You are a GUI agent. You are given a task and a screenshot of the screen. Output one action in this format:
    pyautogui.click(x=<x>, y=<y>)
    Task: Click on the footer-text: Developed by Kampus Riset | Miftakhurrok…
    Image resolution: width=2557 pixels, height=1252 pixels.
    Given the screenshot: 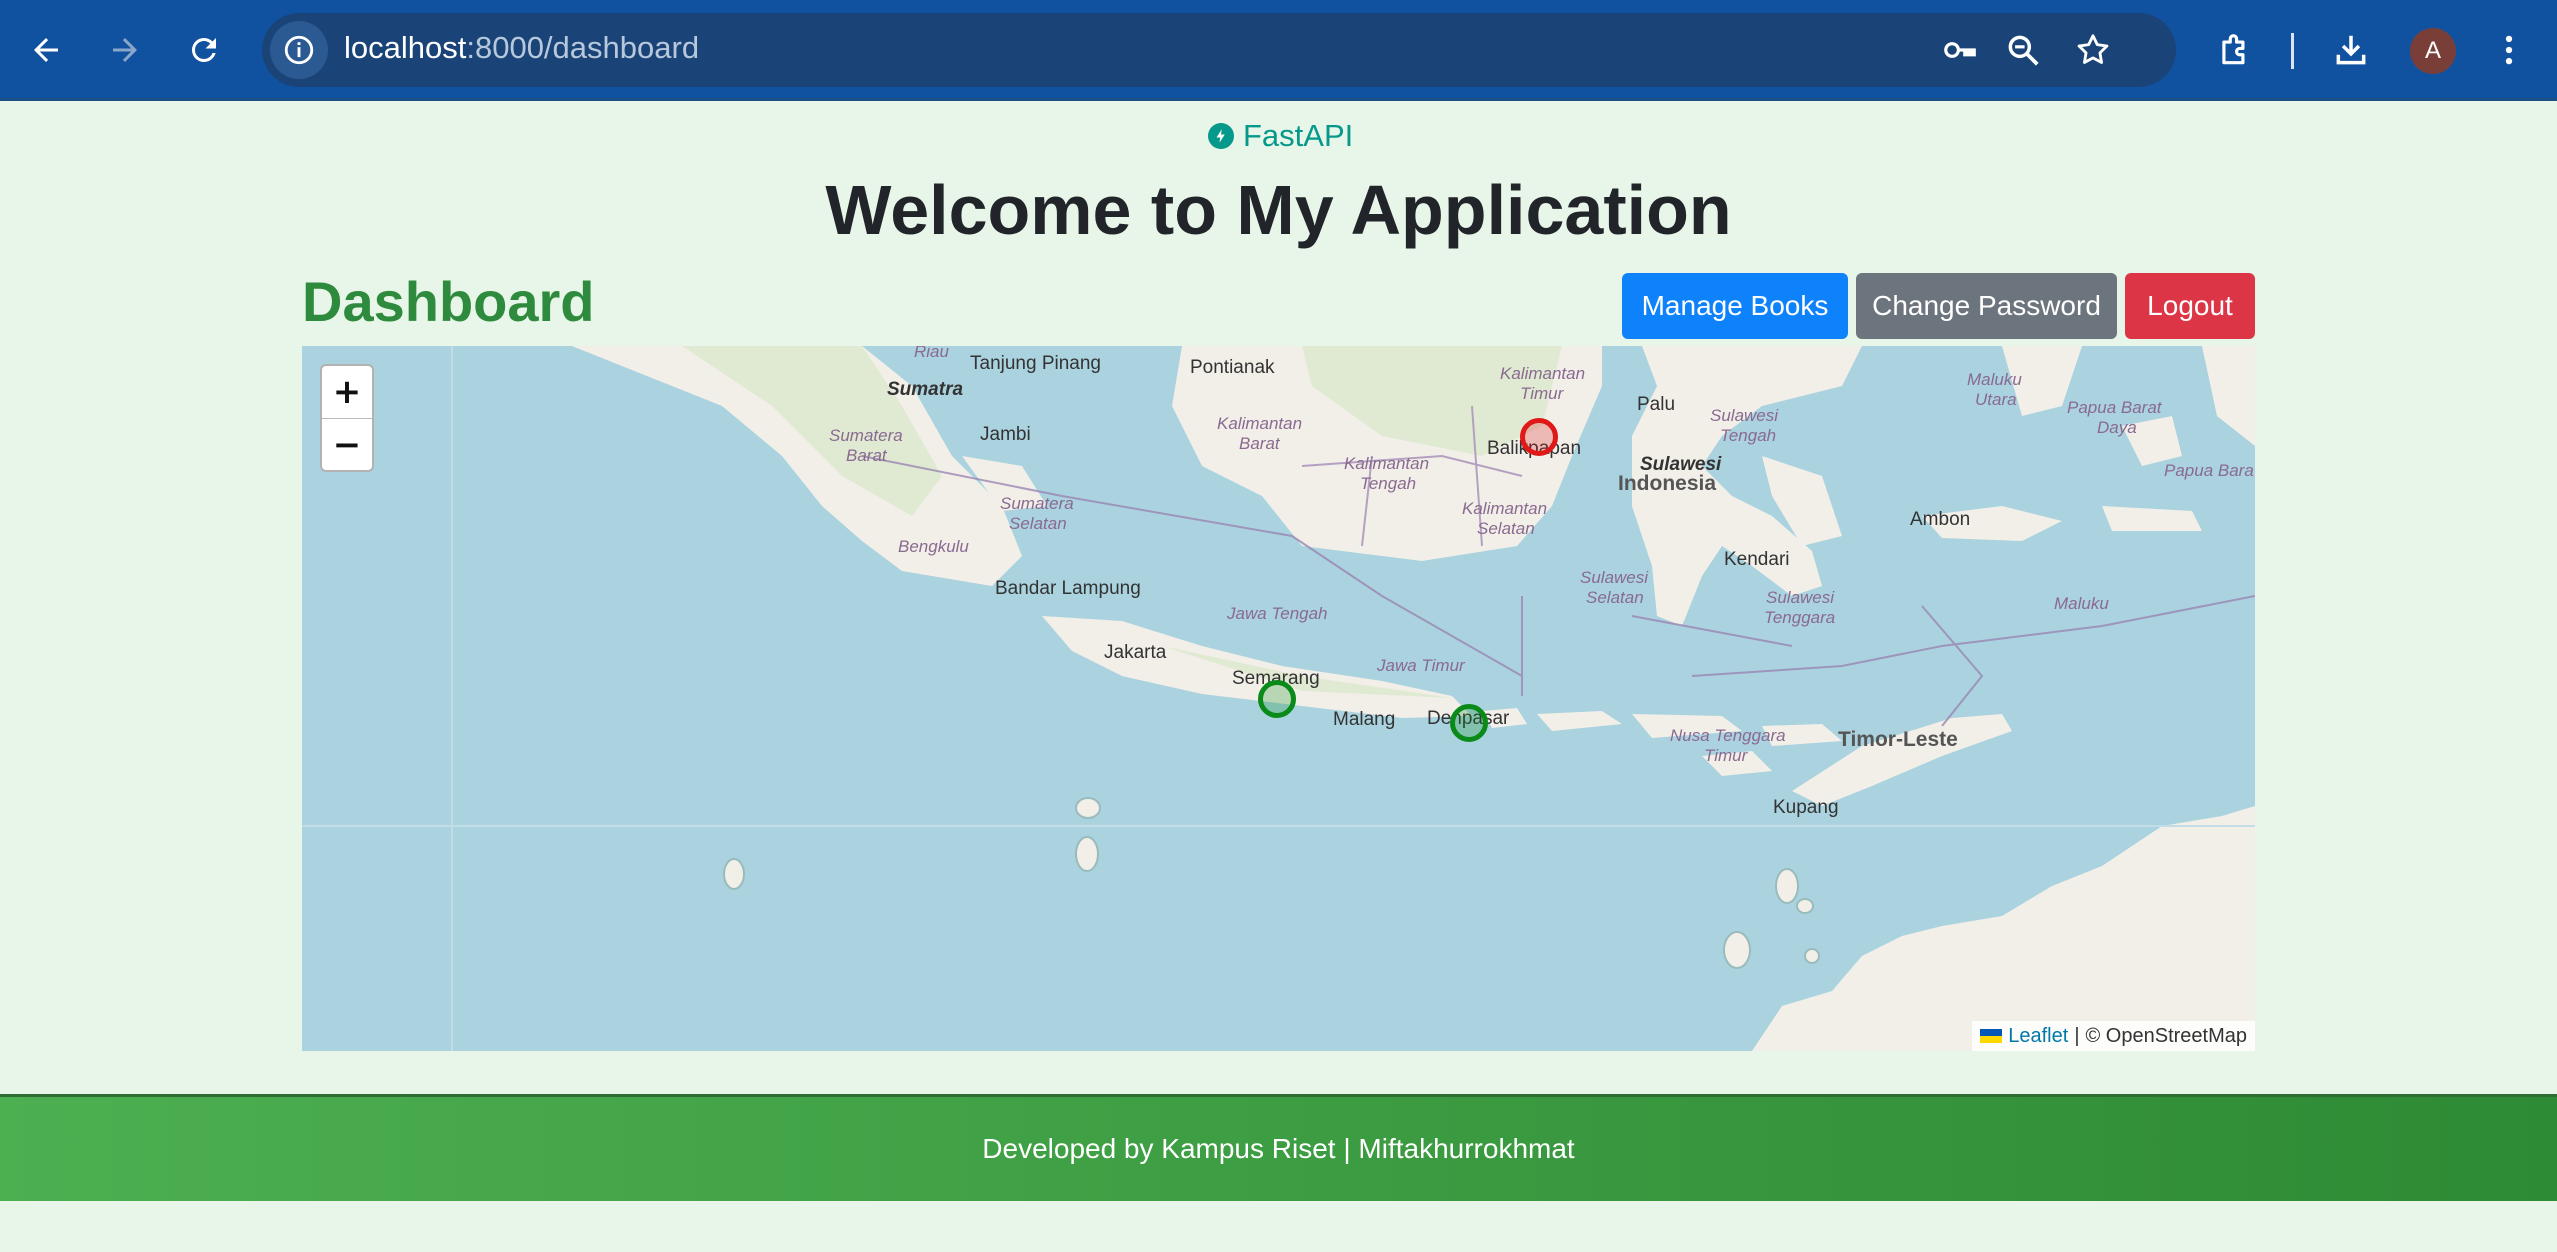 What is the action you would take?
    pyautogui.click(x=1278, y=1148)
    